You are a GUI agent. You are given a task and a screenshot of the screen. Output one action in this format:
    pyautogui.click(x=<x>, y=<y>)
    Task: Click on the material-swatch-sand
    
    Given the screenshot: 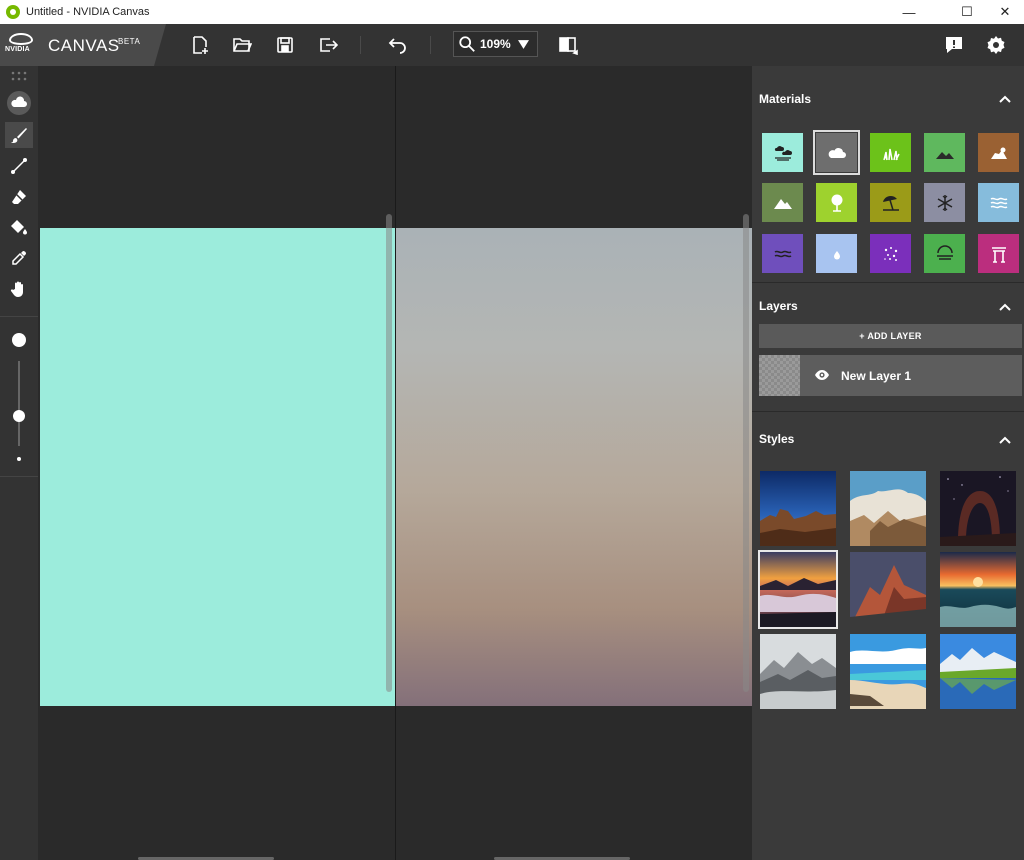 What is the action you would take?
    pyautogui.click(x=890, y=202)
    